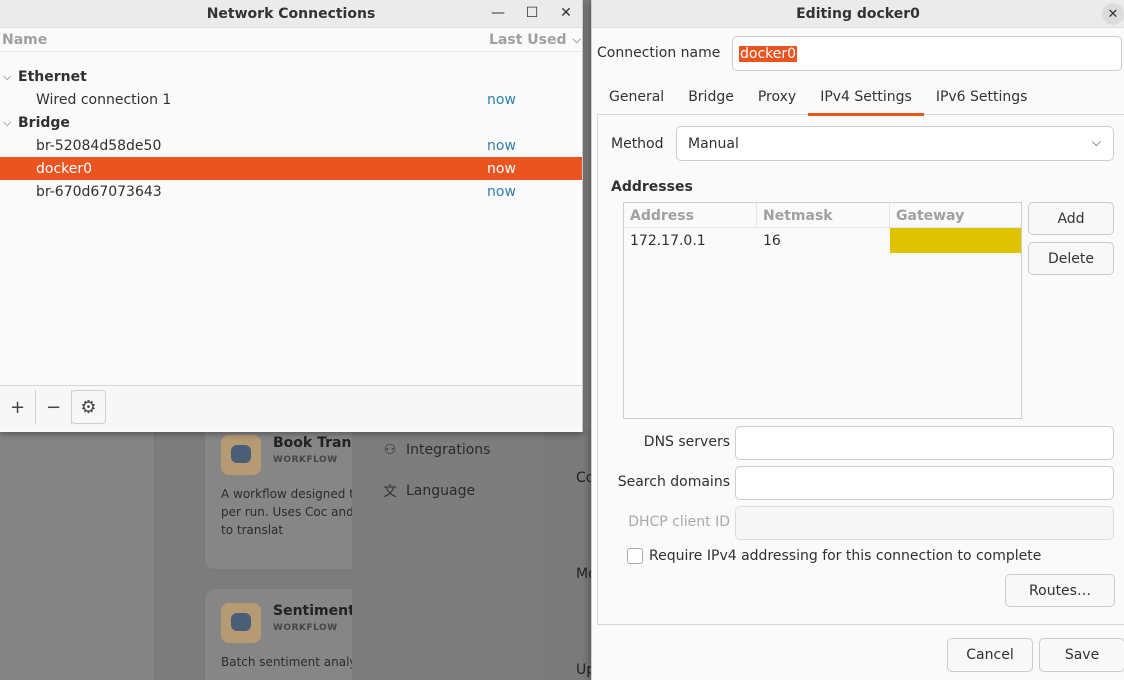 The height and width of the screenshot is (680, 1124). Describe the element at coordinates (52, 76) in the screenshot. I see `group-label: Ethernet` at that location.